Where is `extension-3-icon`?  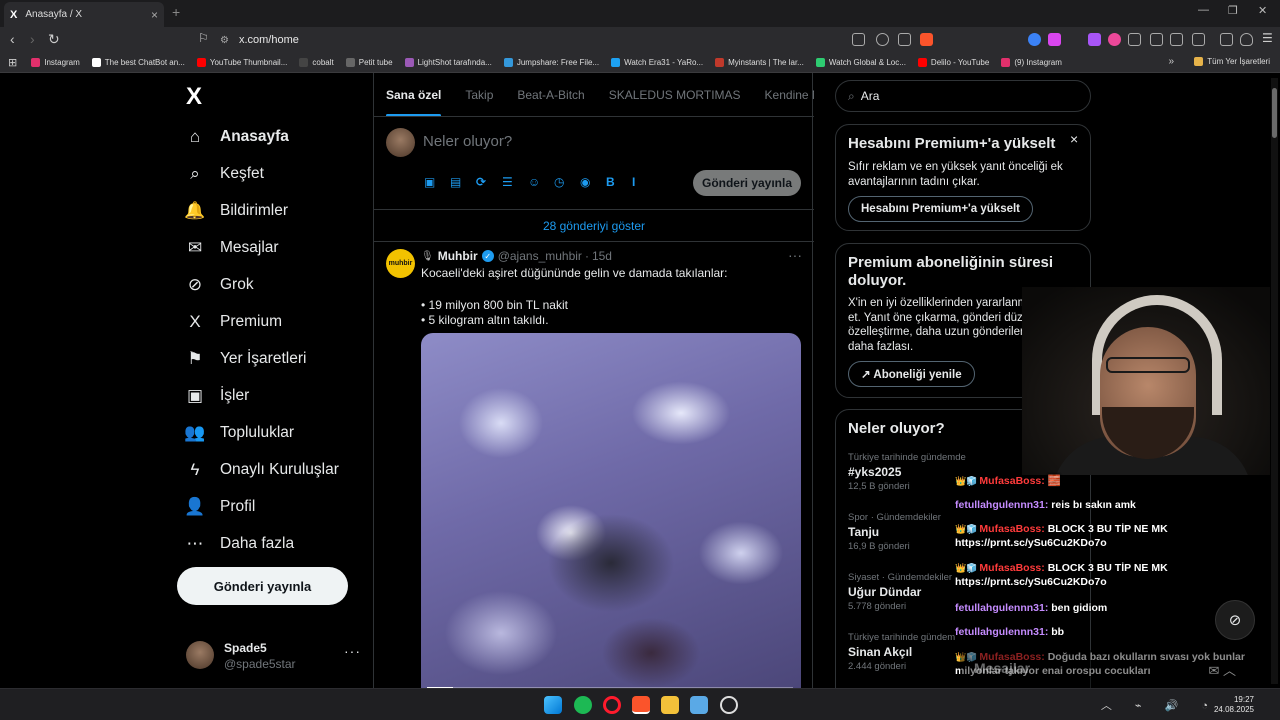 extension-3-icon is located at coordinates (1094, 39).